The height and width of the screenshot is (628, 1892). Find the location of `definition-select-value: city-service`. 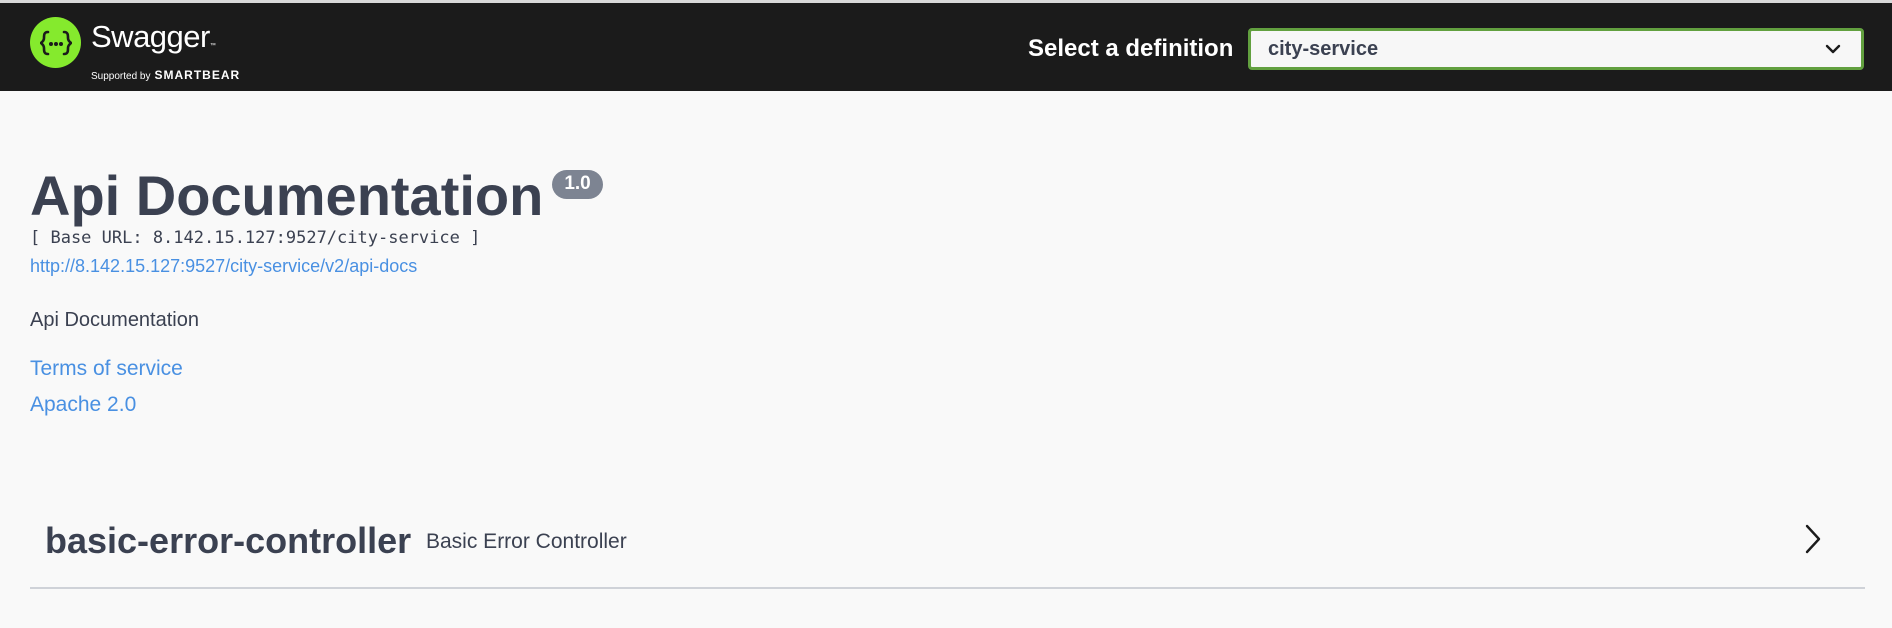

definition-select-value: city-service is located at coordinates (1323, 48).